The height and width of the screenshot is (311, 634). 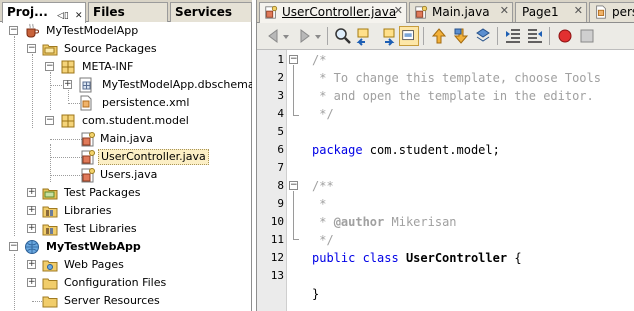 What do you see at coordinates (456, 78) in the screenshot?
I see `code-line-2: * To change this template, choose Tools` at bounding box center [456, 78].